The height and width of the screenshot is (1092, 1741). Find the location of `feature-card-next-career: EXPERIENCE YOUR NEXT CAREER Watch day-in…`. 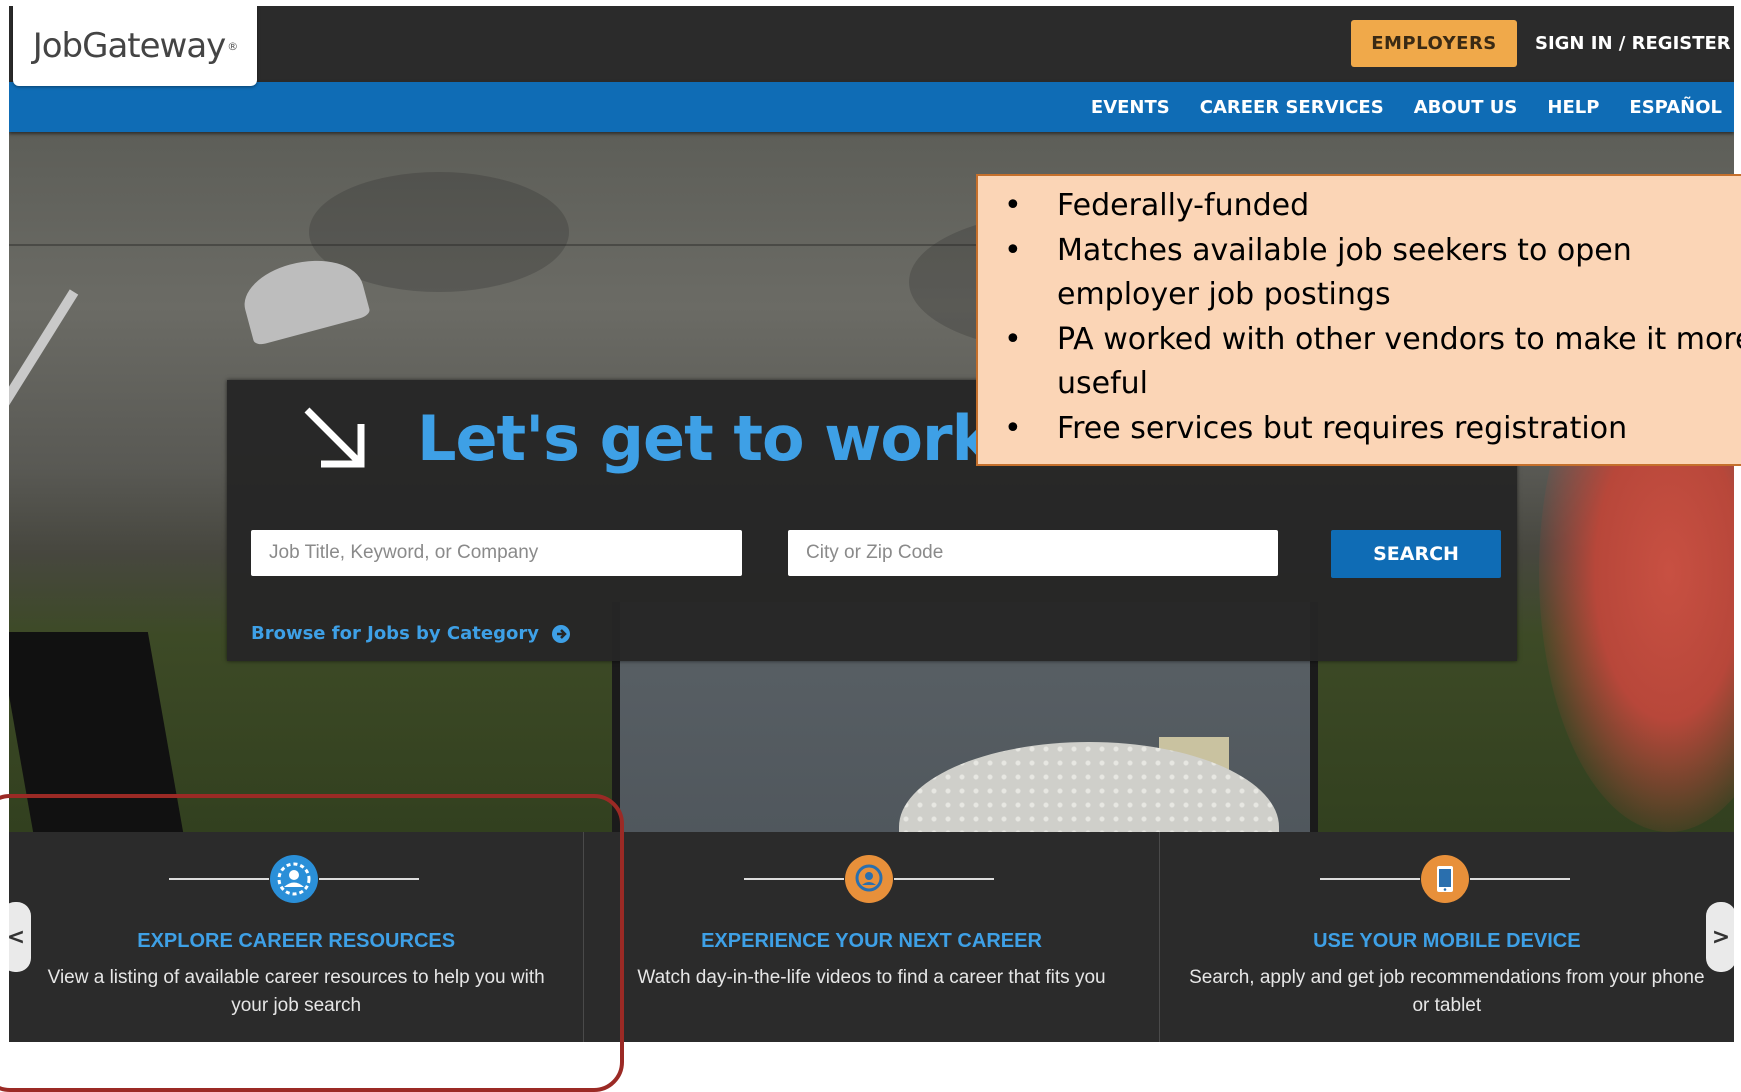

feature-card-next-career: EXPERIENCE YOUR NEXT CAREER Watch day-in… is located at coordinates (872, 937).